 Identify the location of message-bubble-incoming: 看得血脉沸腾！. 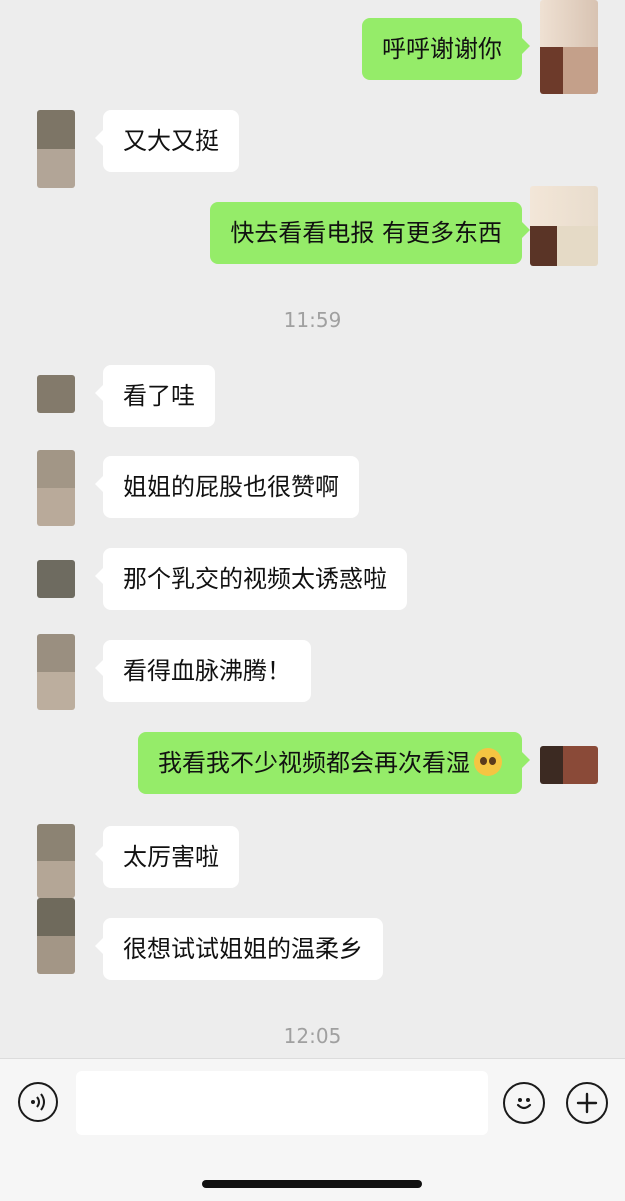
(203, 671).